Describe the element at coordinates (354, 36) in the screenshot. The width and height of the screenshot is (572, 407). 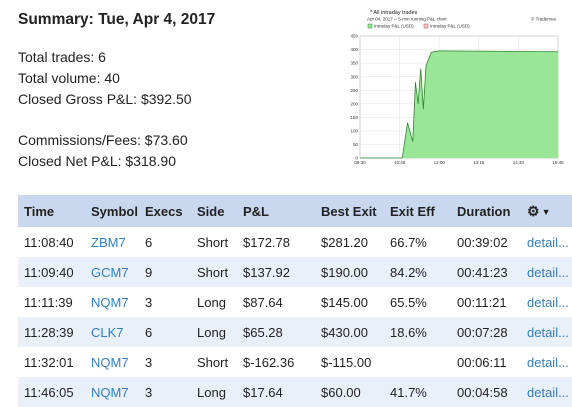
I see `y-tick-label: 450` at that location.